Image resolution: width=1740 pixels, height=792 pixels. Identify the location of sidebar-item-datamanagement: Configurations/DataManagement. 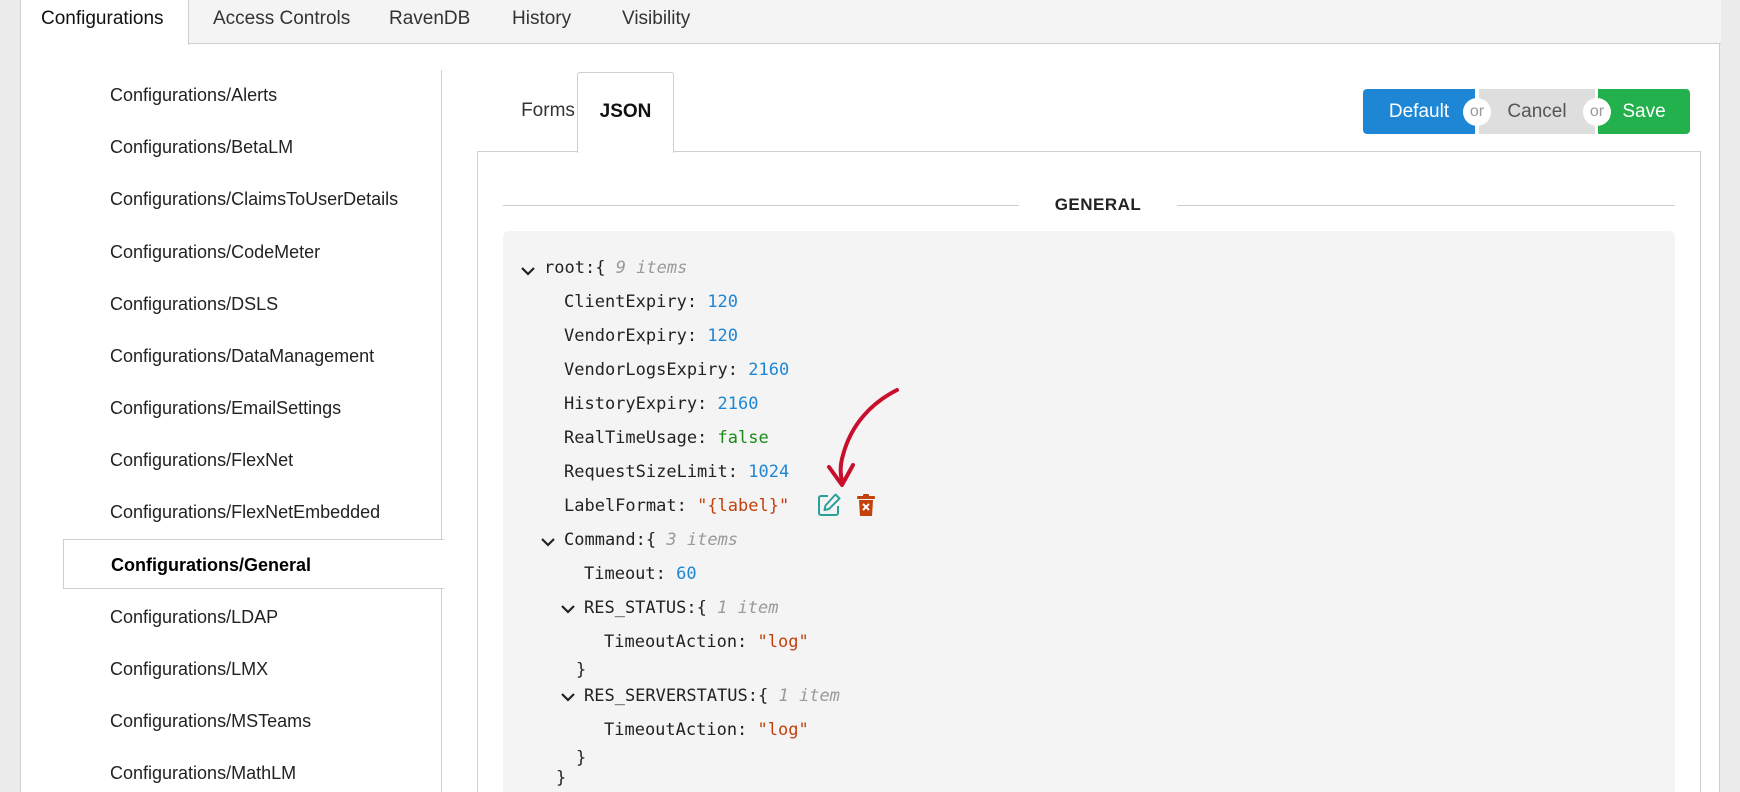
(252, 356).